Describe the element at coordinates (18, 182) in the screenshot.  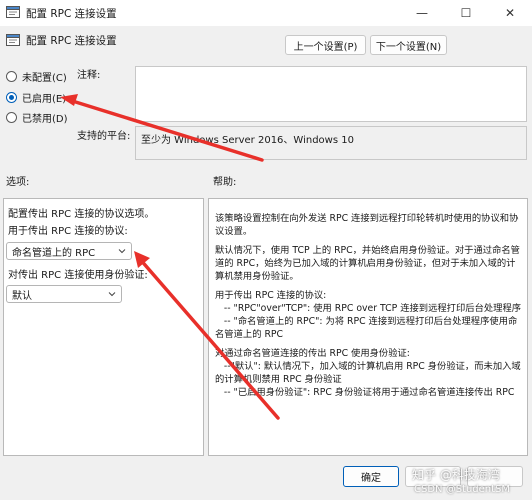
I see `options-section-label: 选项:` at that location.